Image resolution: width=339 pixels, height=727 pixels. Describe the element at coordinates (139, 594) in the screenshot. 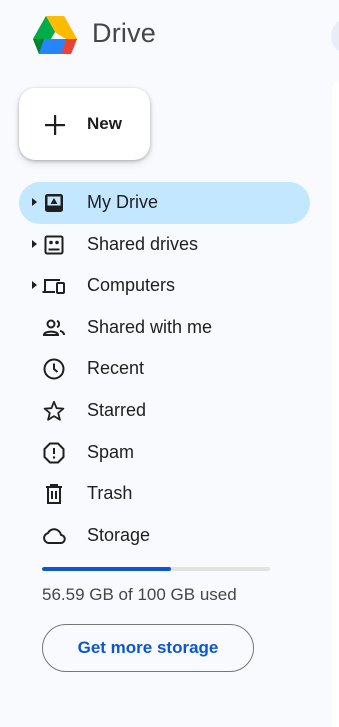

I see `storage-usage-text: 56.59 GB of 100 GB used` at that location.